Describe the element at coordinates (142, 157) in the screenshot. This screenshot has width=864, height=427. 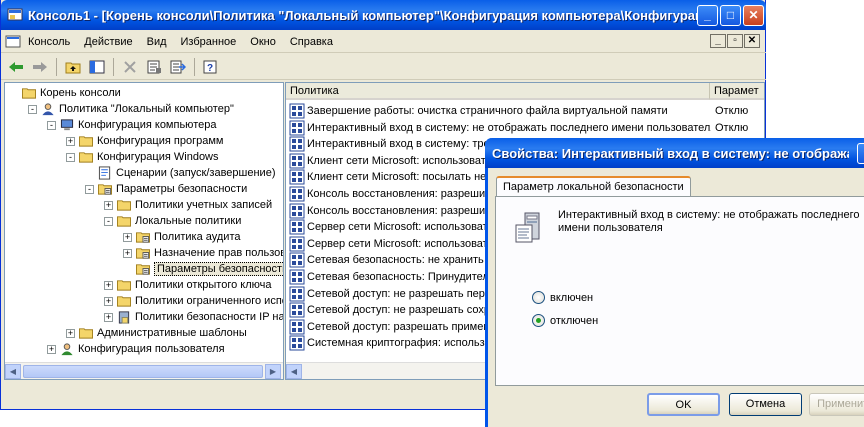
I see `tree-node: - Конфигурация Windows` at that location.